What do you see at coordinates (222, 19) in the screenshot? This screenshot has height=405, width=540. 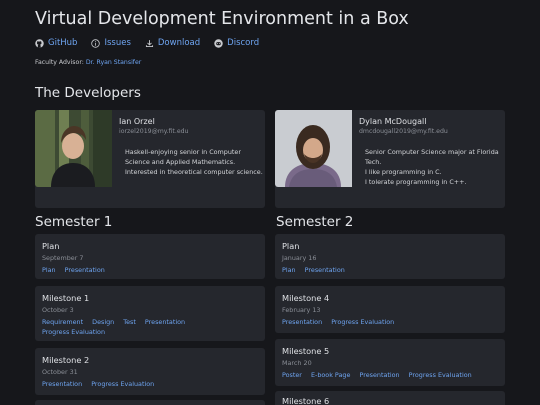 I see `page-title: Virtual Development Environment in a Box` at bounding box center [222, 19].